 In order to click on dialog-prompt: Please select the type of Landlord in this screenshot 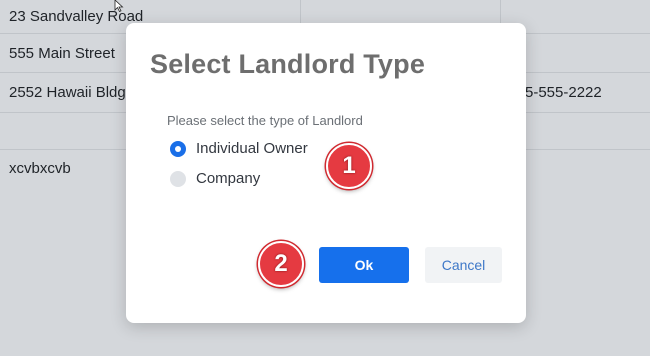, I will do `click(265, 120)`.